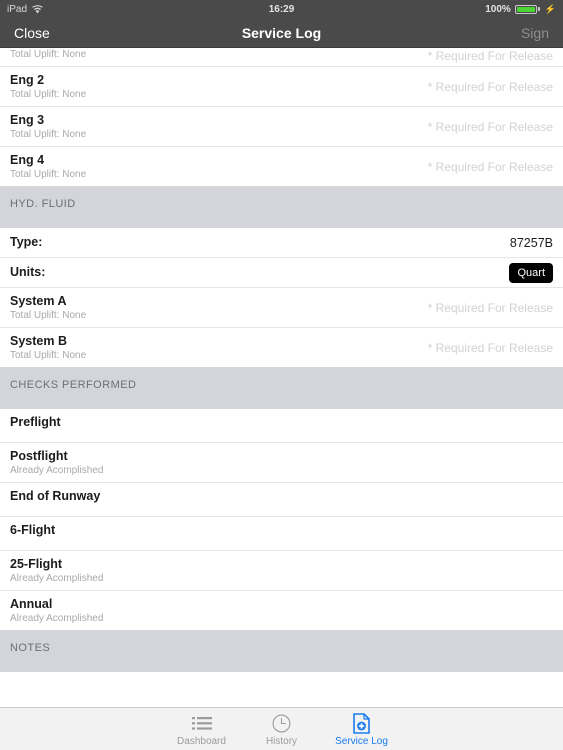 Image resolution: width=563 pixels, height=750 pixels. I want to click on tab-dashboard: Dashboard, so click(202, 729).